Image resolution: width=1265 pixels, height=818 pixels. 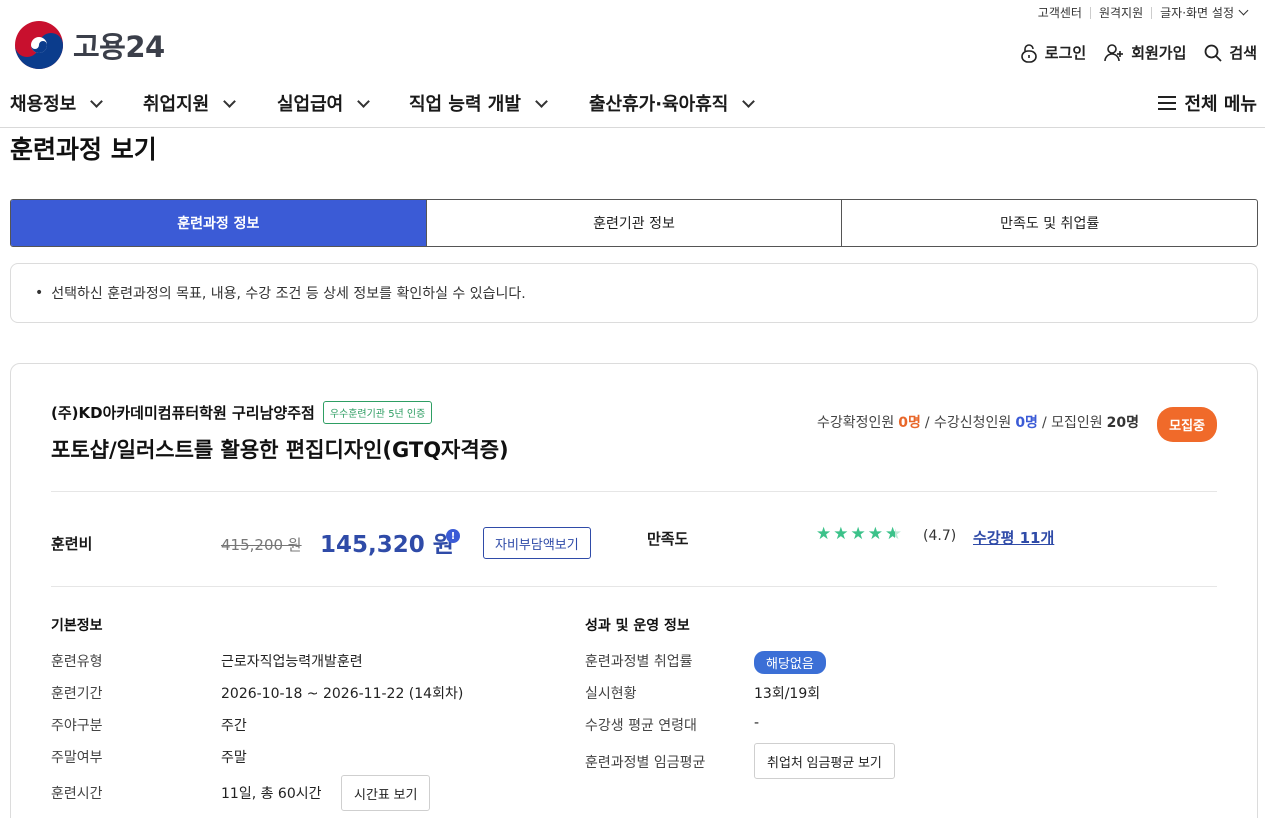 What do you see at coordinates (1026, 423) in the screenshot?
I see `applied-count: 0명` at bounding box center [1026, 423].